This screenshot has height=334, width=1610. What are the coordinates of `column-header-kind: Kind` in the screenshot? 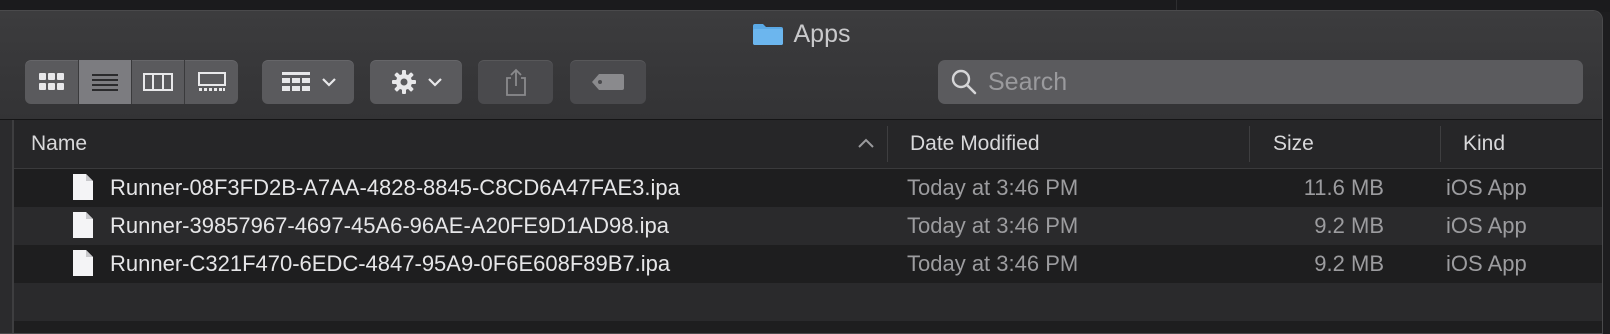 It's located at (1484, 144).